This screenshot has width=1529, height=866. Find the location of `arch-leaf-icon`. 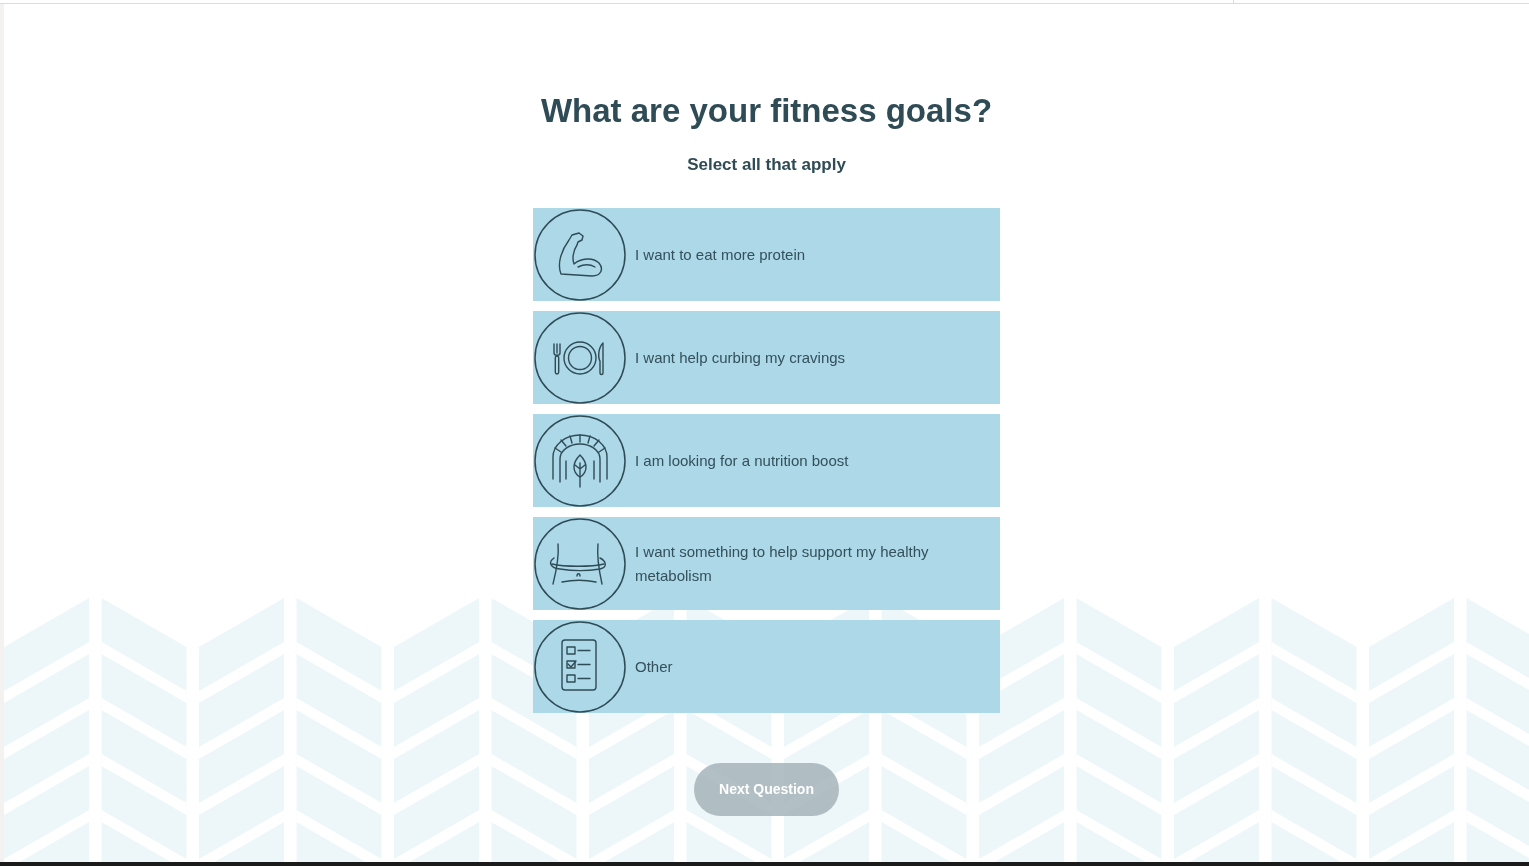

arch-leaf-icon is located at coordinates (580, 460).